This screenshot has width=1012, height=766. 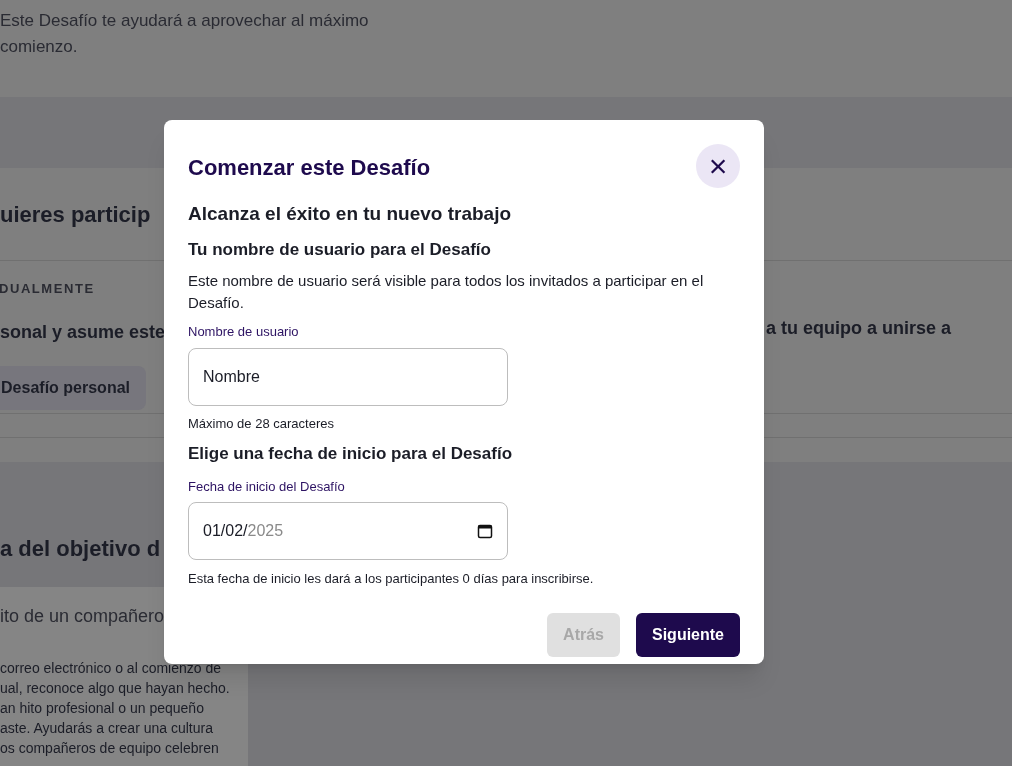 I want to click on card-text: correo electrónico o al comienzo de, so click(x=111, y=668).